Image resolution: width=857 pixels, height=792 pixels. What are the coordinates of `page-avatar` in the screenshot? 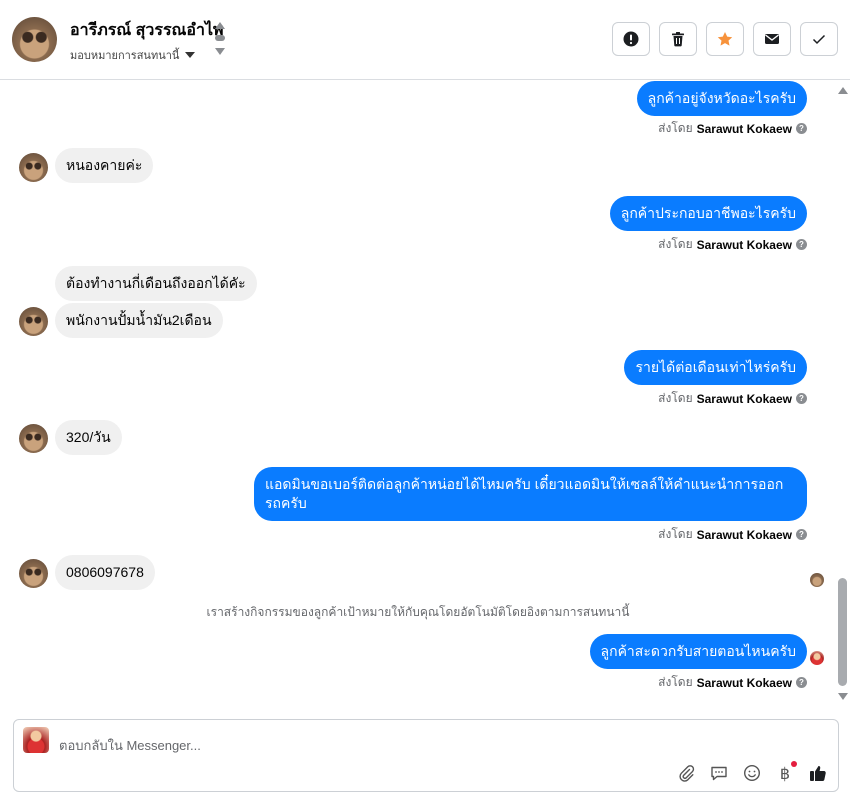 It's located at (36, 740).